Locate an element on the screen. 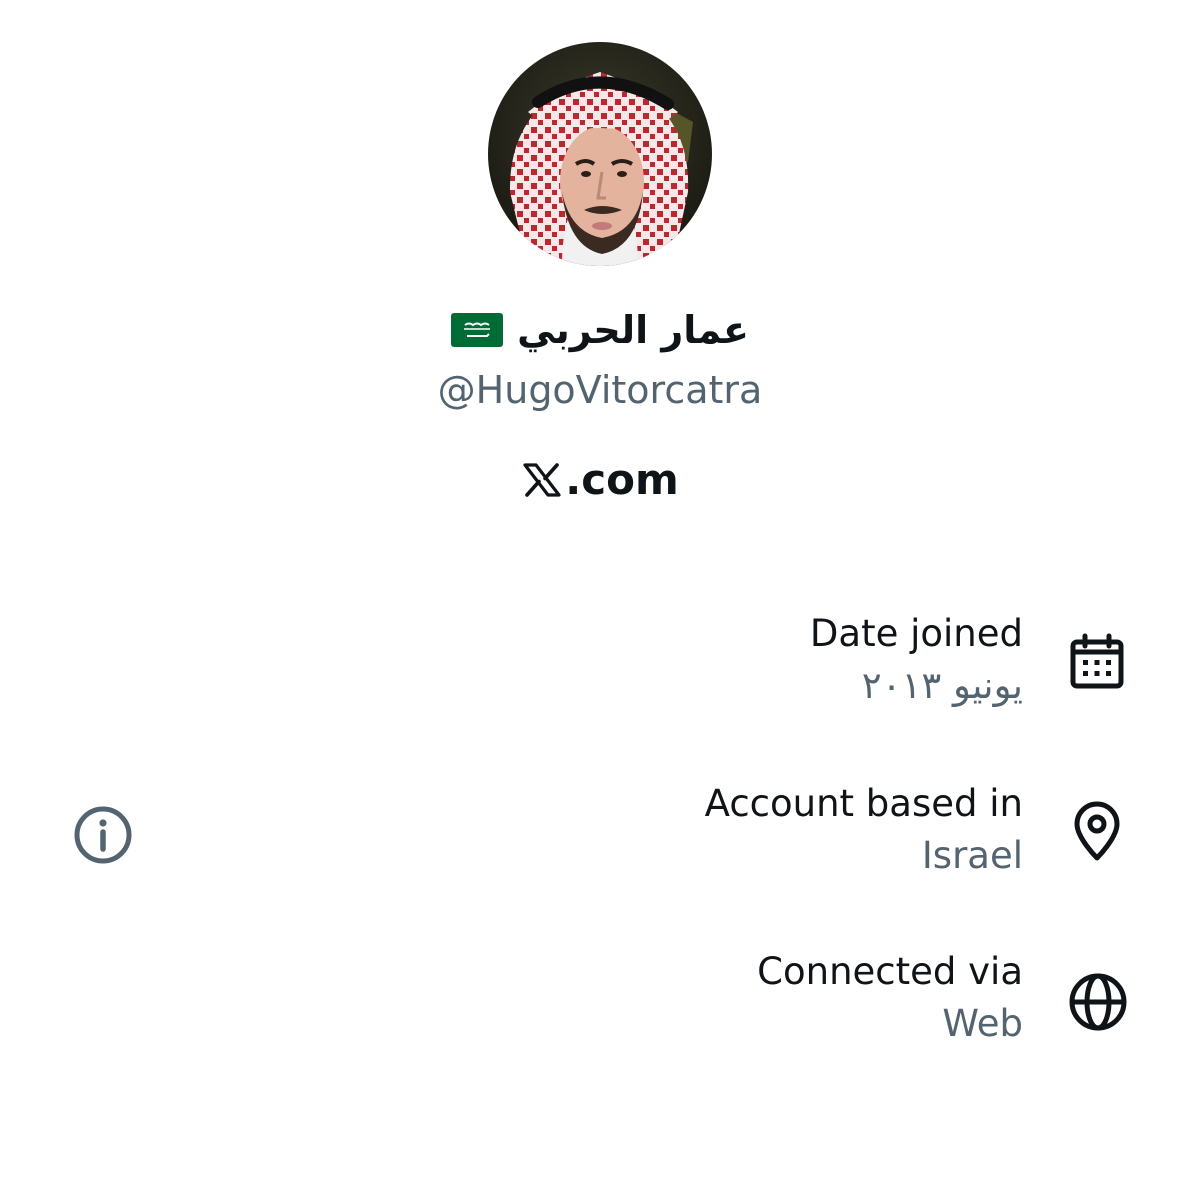  about-row-label: Connected via is located at coordinates (890, 971).